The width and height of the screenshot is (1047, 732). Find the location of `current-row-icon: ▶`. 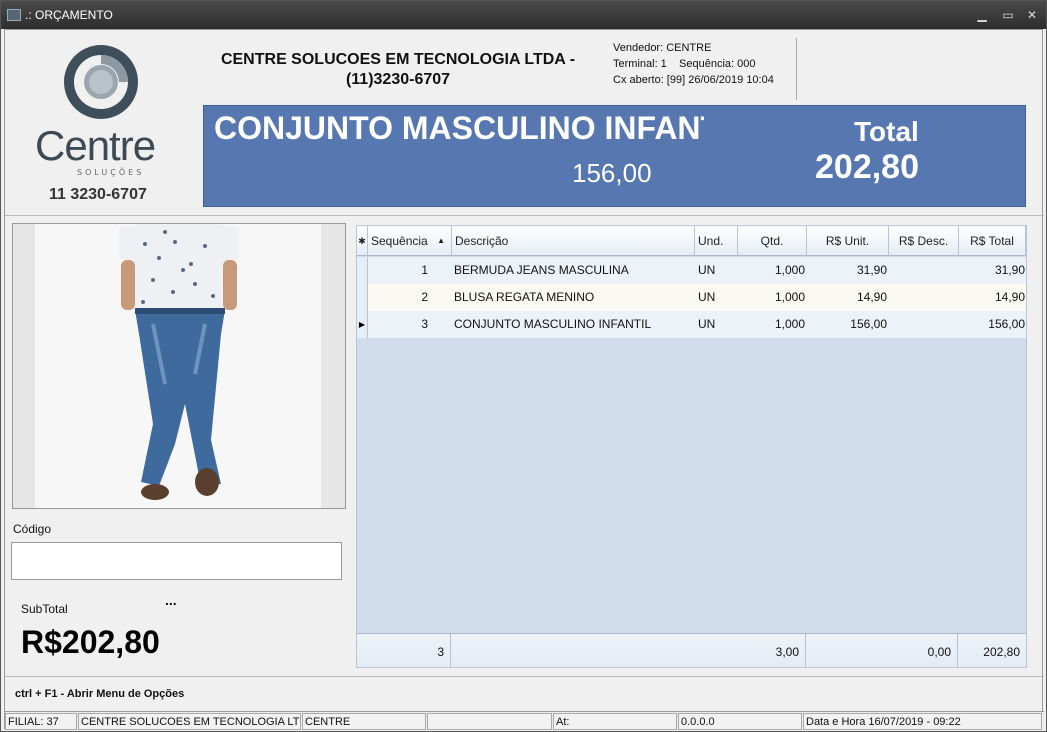

current-row-icon: ▶ is located at coordinates (362, 324).